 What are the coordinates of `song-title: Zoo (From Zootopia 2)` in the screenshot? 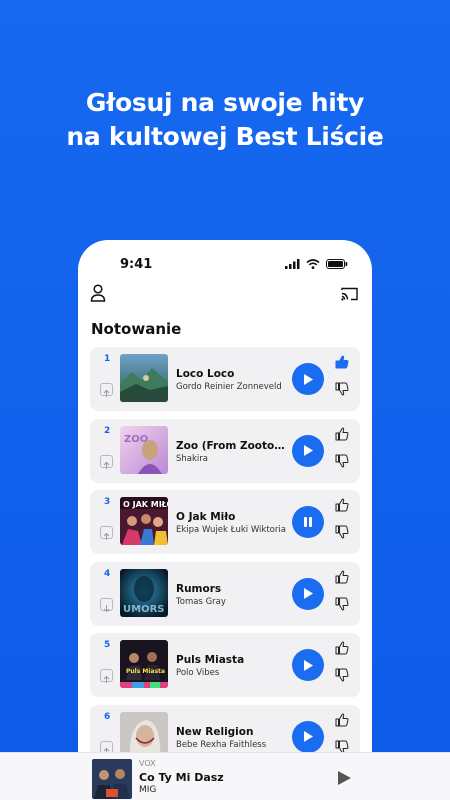 It's located at (233, 445).